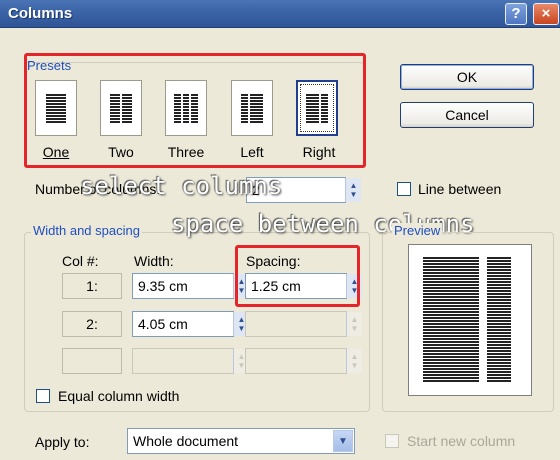  I want to click on chevron-down-icon: ▼, so click(343, 441).